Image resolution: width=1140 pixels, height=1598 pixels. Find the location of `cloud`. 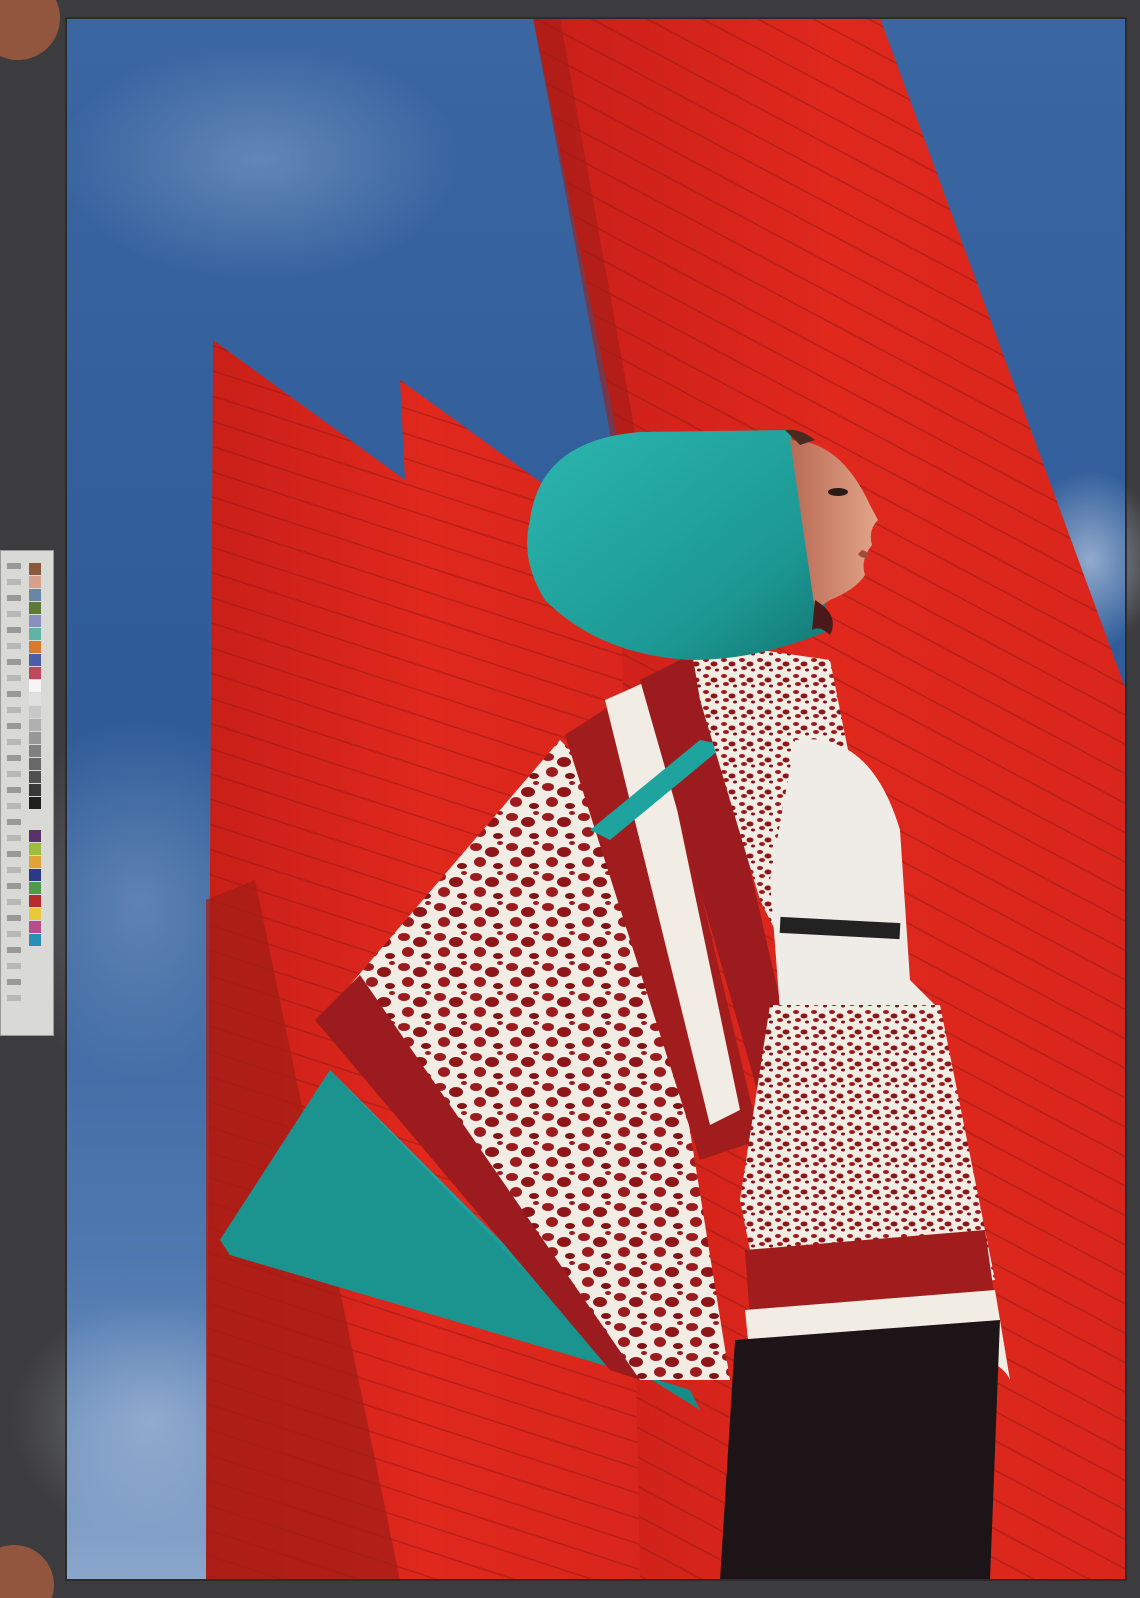

cloud is located at coordinates (260, 160).